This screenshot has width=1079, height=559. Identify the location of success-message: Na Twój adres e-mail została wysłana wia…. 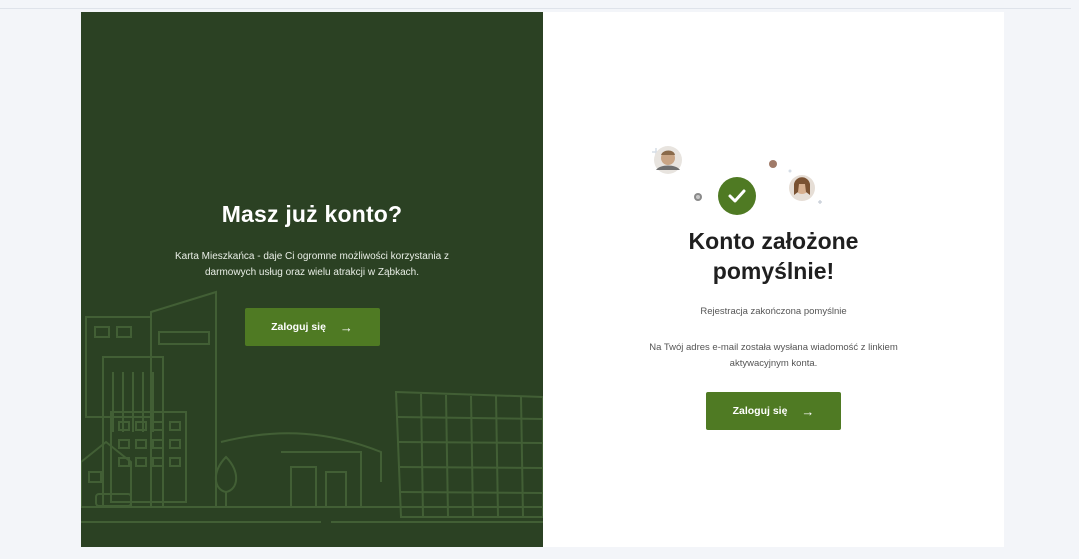
(773, 355).